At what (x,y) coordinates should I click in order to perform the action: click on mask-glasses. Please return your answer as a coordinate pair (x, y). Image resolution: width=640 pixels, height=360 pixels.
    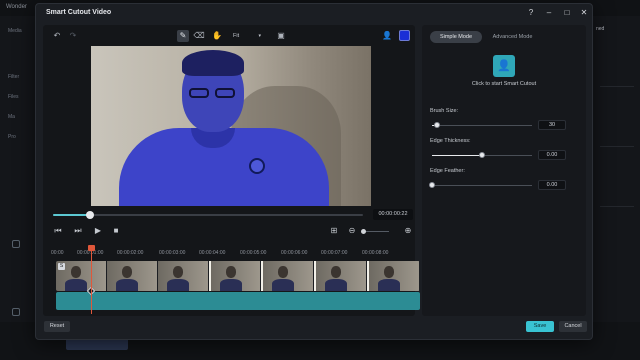
    Looking at the image, I should click on (213, 93).